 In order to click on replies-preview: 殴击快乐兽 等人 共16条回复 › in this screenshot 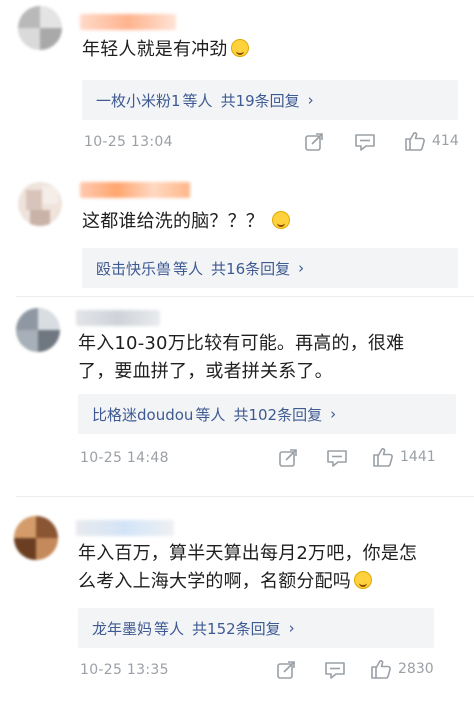, I will do `click(270, 268)`.